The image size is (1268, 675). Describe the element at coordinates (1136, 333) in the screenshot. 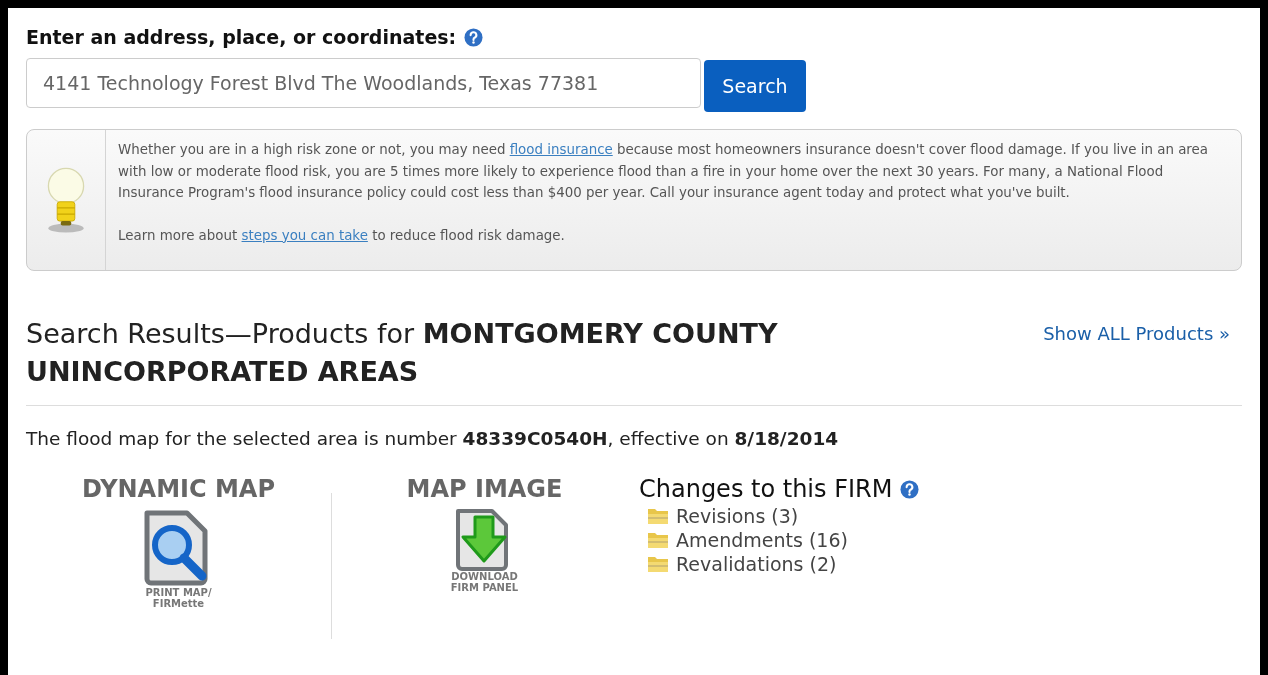

I see `show-all-link: Show ALL Products »` at that location.